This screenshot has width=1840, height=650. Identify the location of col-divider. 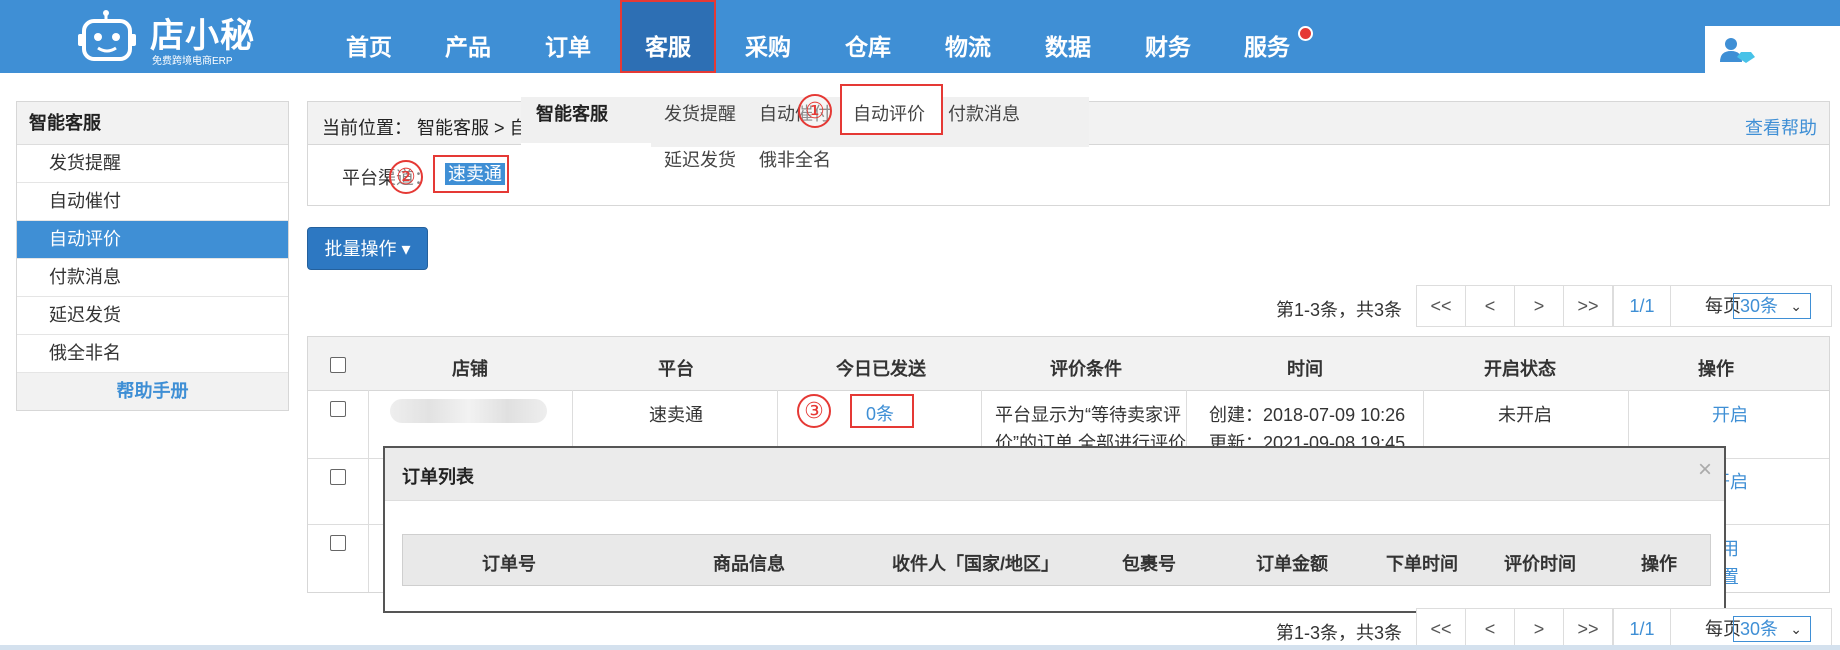
(368, 491).